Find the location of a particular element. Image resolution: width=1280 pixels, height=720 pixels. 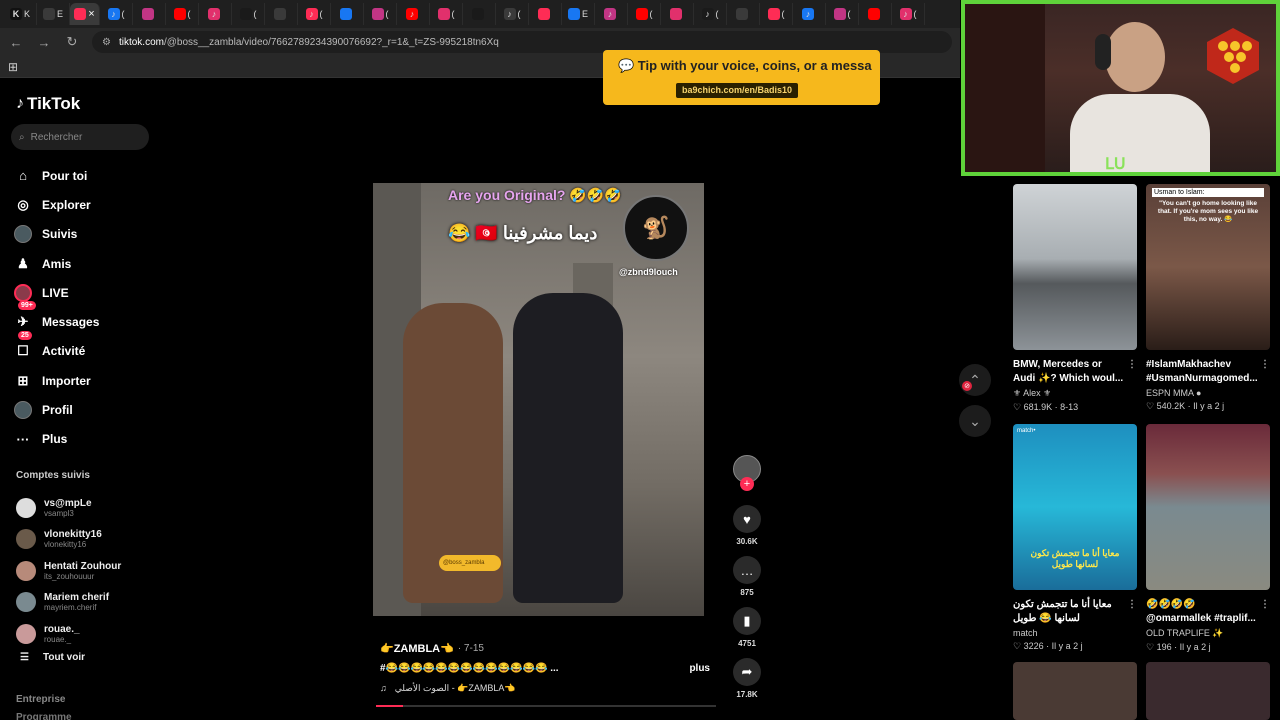

share-icon: ➦ is located at coordinates (747, 672).